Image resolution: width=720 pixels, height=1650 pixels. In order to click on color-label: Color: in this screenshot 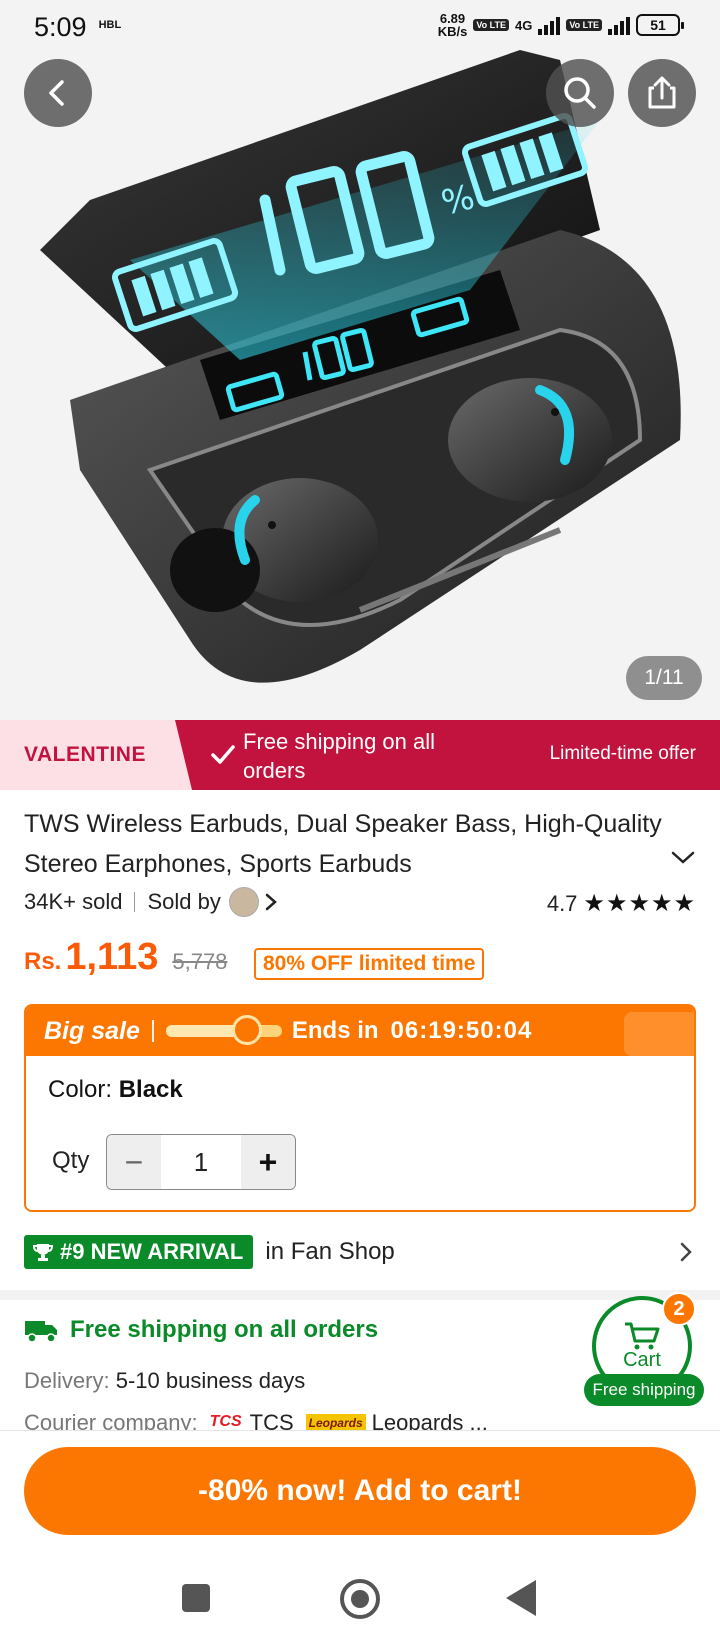, I will do `click(80, 1089)`.